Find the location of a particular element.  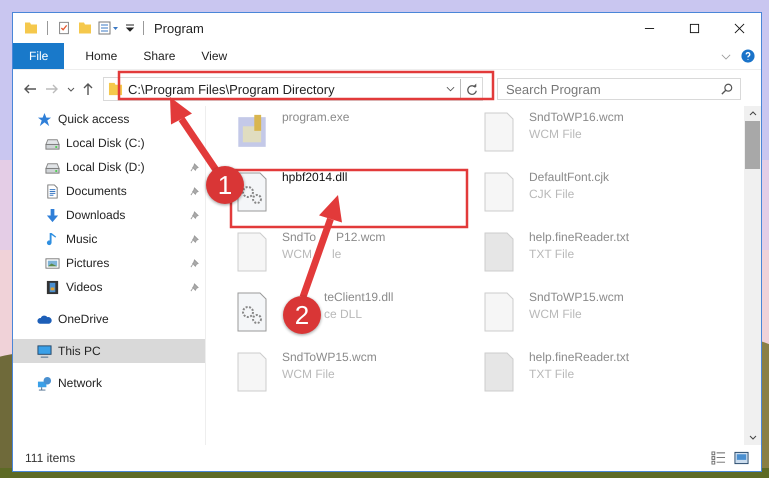

refresh-icon is located at coordinates (472, 89).